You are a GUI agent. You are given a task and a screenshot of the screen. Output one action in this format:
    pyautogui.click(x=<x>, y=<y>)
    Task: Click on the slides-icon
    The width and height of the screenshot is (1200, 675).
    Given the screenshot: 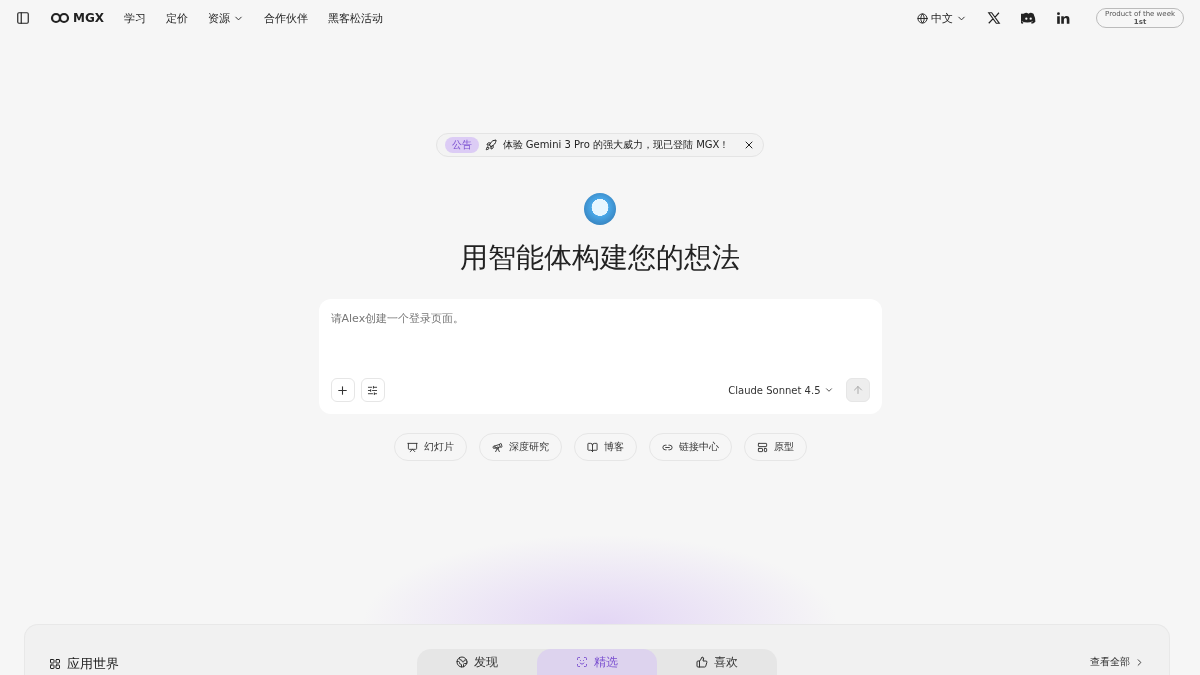 What is the action you would take?
    pyautogui.click(x=412, y=447)
    